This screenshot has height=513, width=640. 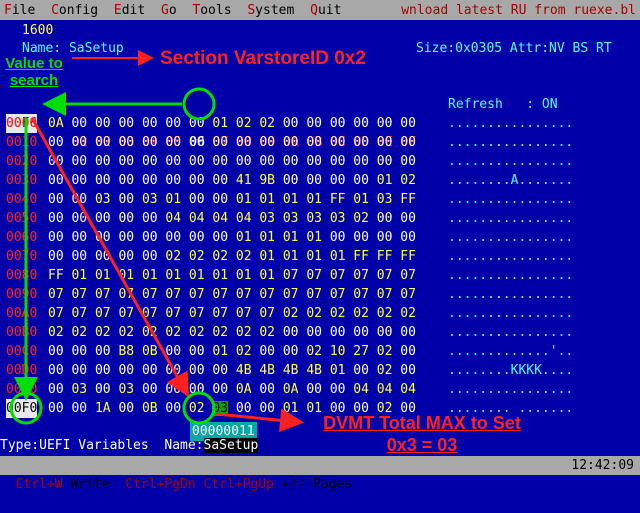 What do you see at coordinates (267, 180) in the screenshot?
I see `hex-byte: 9B` at bounding box center [267, 180].